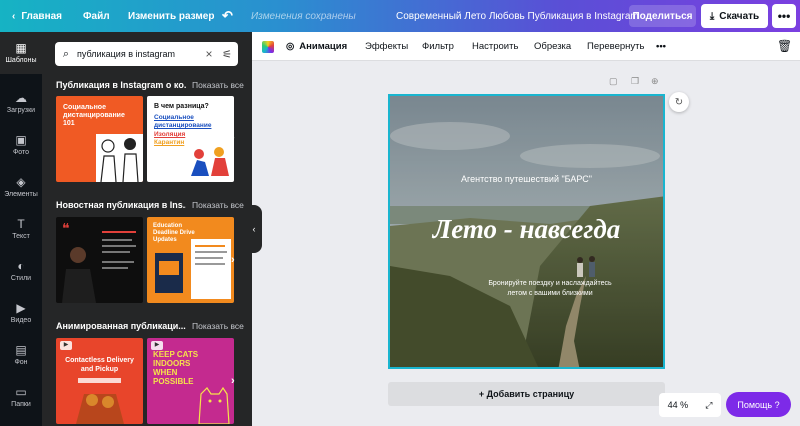  What do you see at coordinates (708, 405) in the screenshot?
I see `expand-icon: ⤢` at bounding box center [708, 405].